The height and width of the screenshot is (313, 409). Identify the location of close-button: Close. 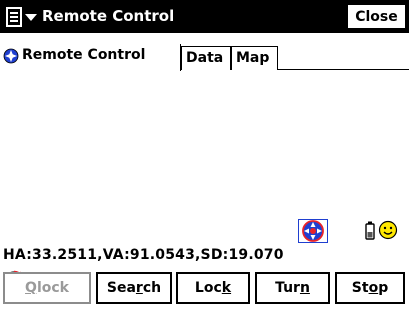
(376, 16).